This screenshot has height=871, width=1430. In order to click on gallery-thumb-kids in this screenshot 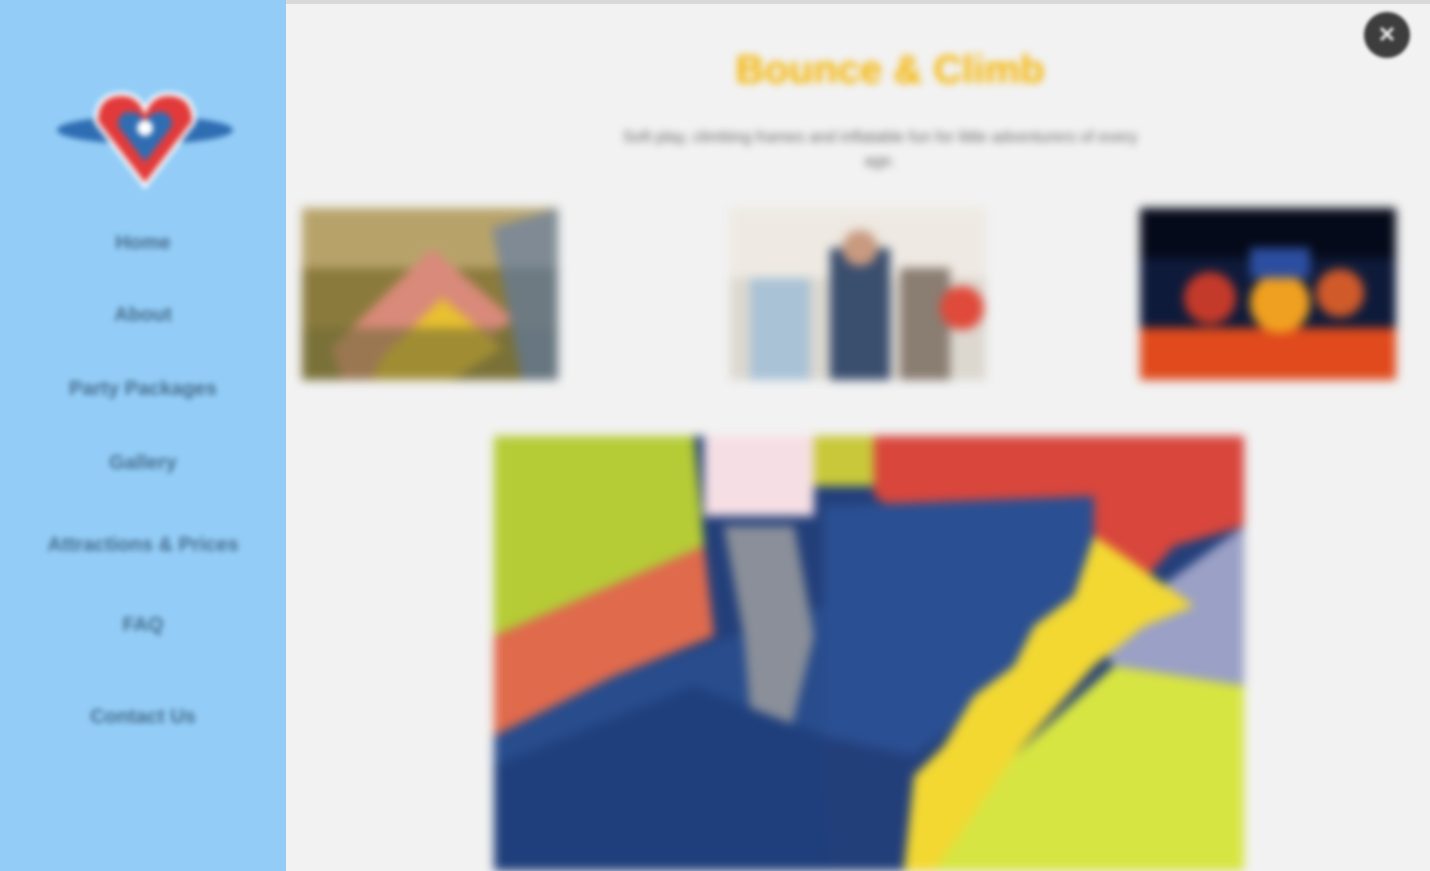, I will do `click(858, 294)`.